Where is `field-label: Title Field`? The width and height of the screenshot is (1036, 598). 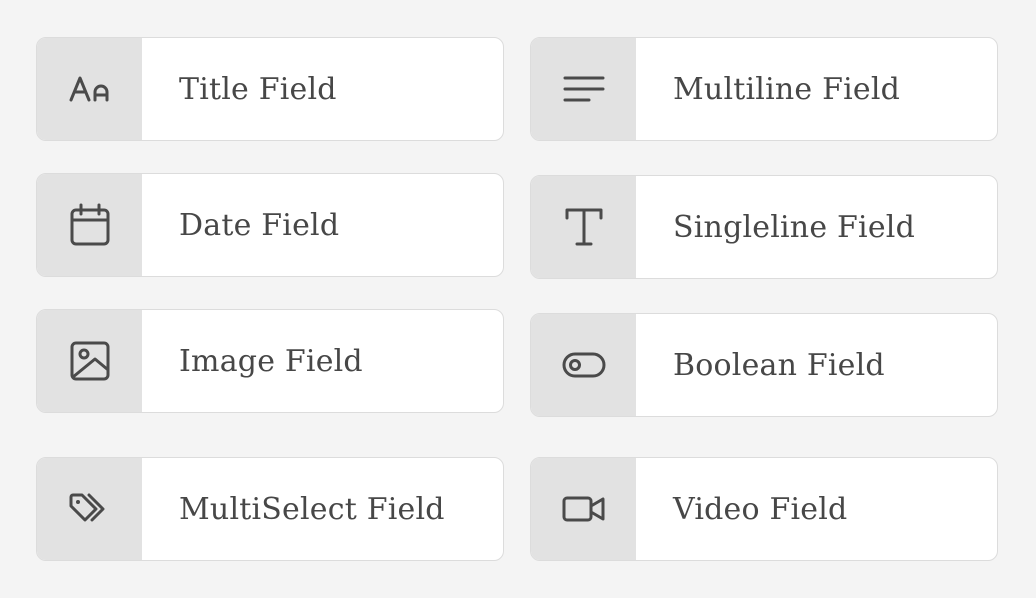 field-label: Title Field is located at coordinates (258, 89).